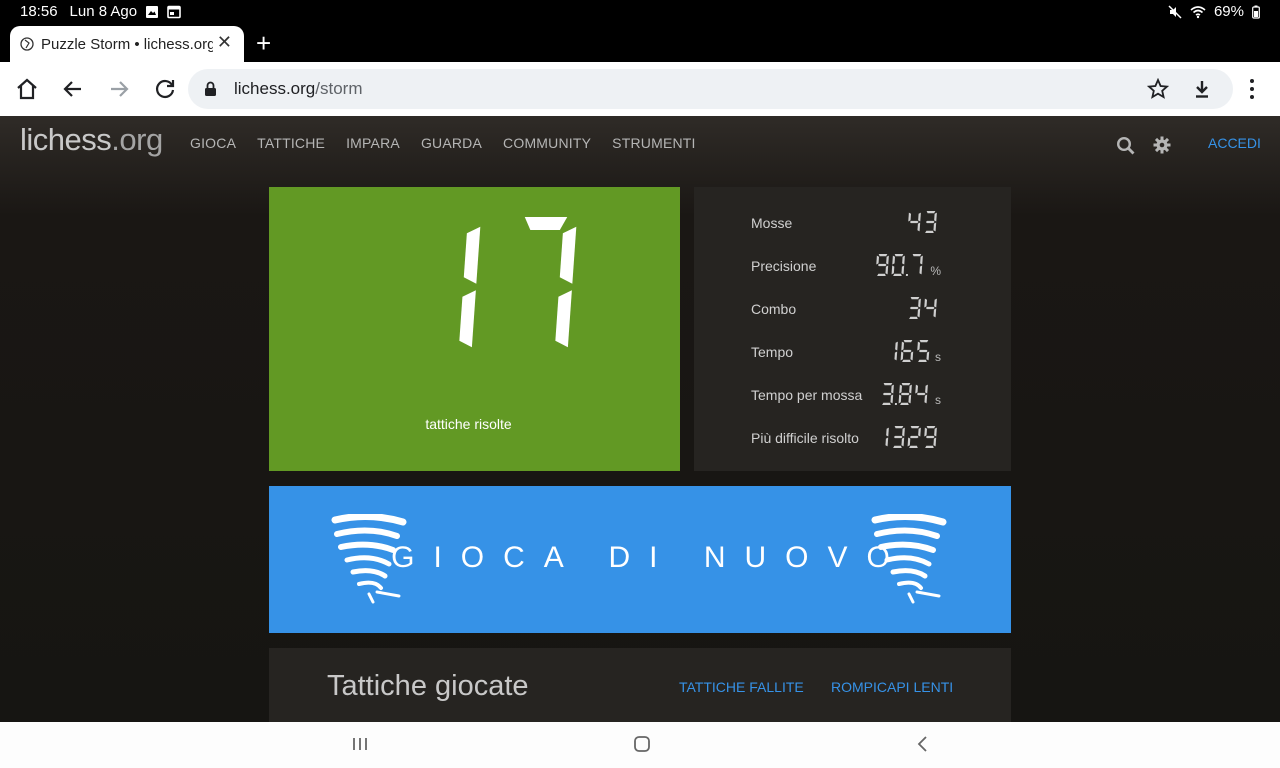  Describe the element at coordinates (103, 11) in the screenshot. I see `date: Lun 8 Ago` at that location.